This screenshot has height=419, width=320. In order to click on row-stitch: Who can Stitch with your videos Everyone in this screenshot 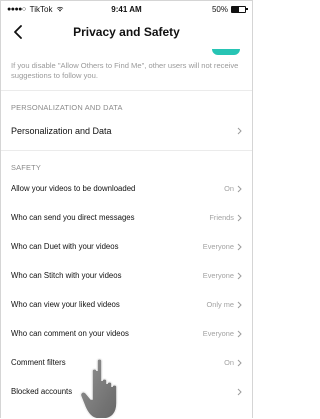, I will do `click(126, 275)`.